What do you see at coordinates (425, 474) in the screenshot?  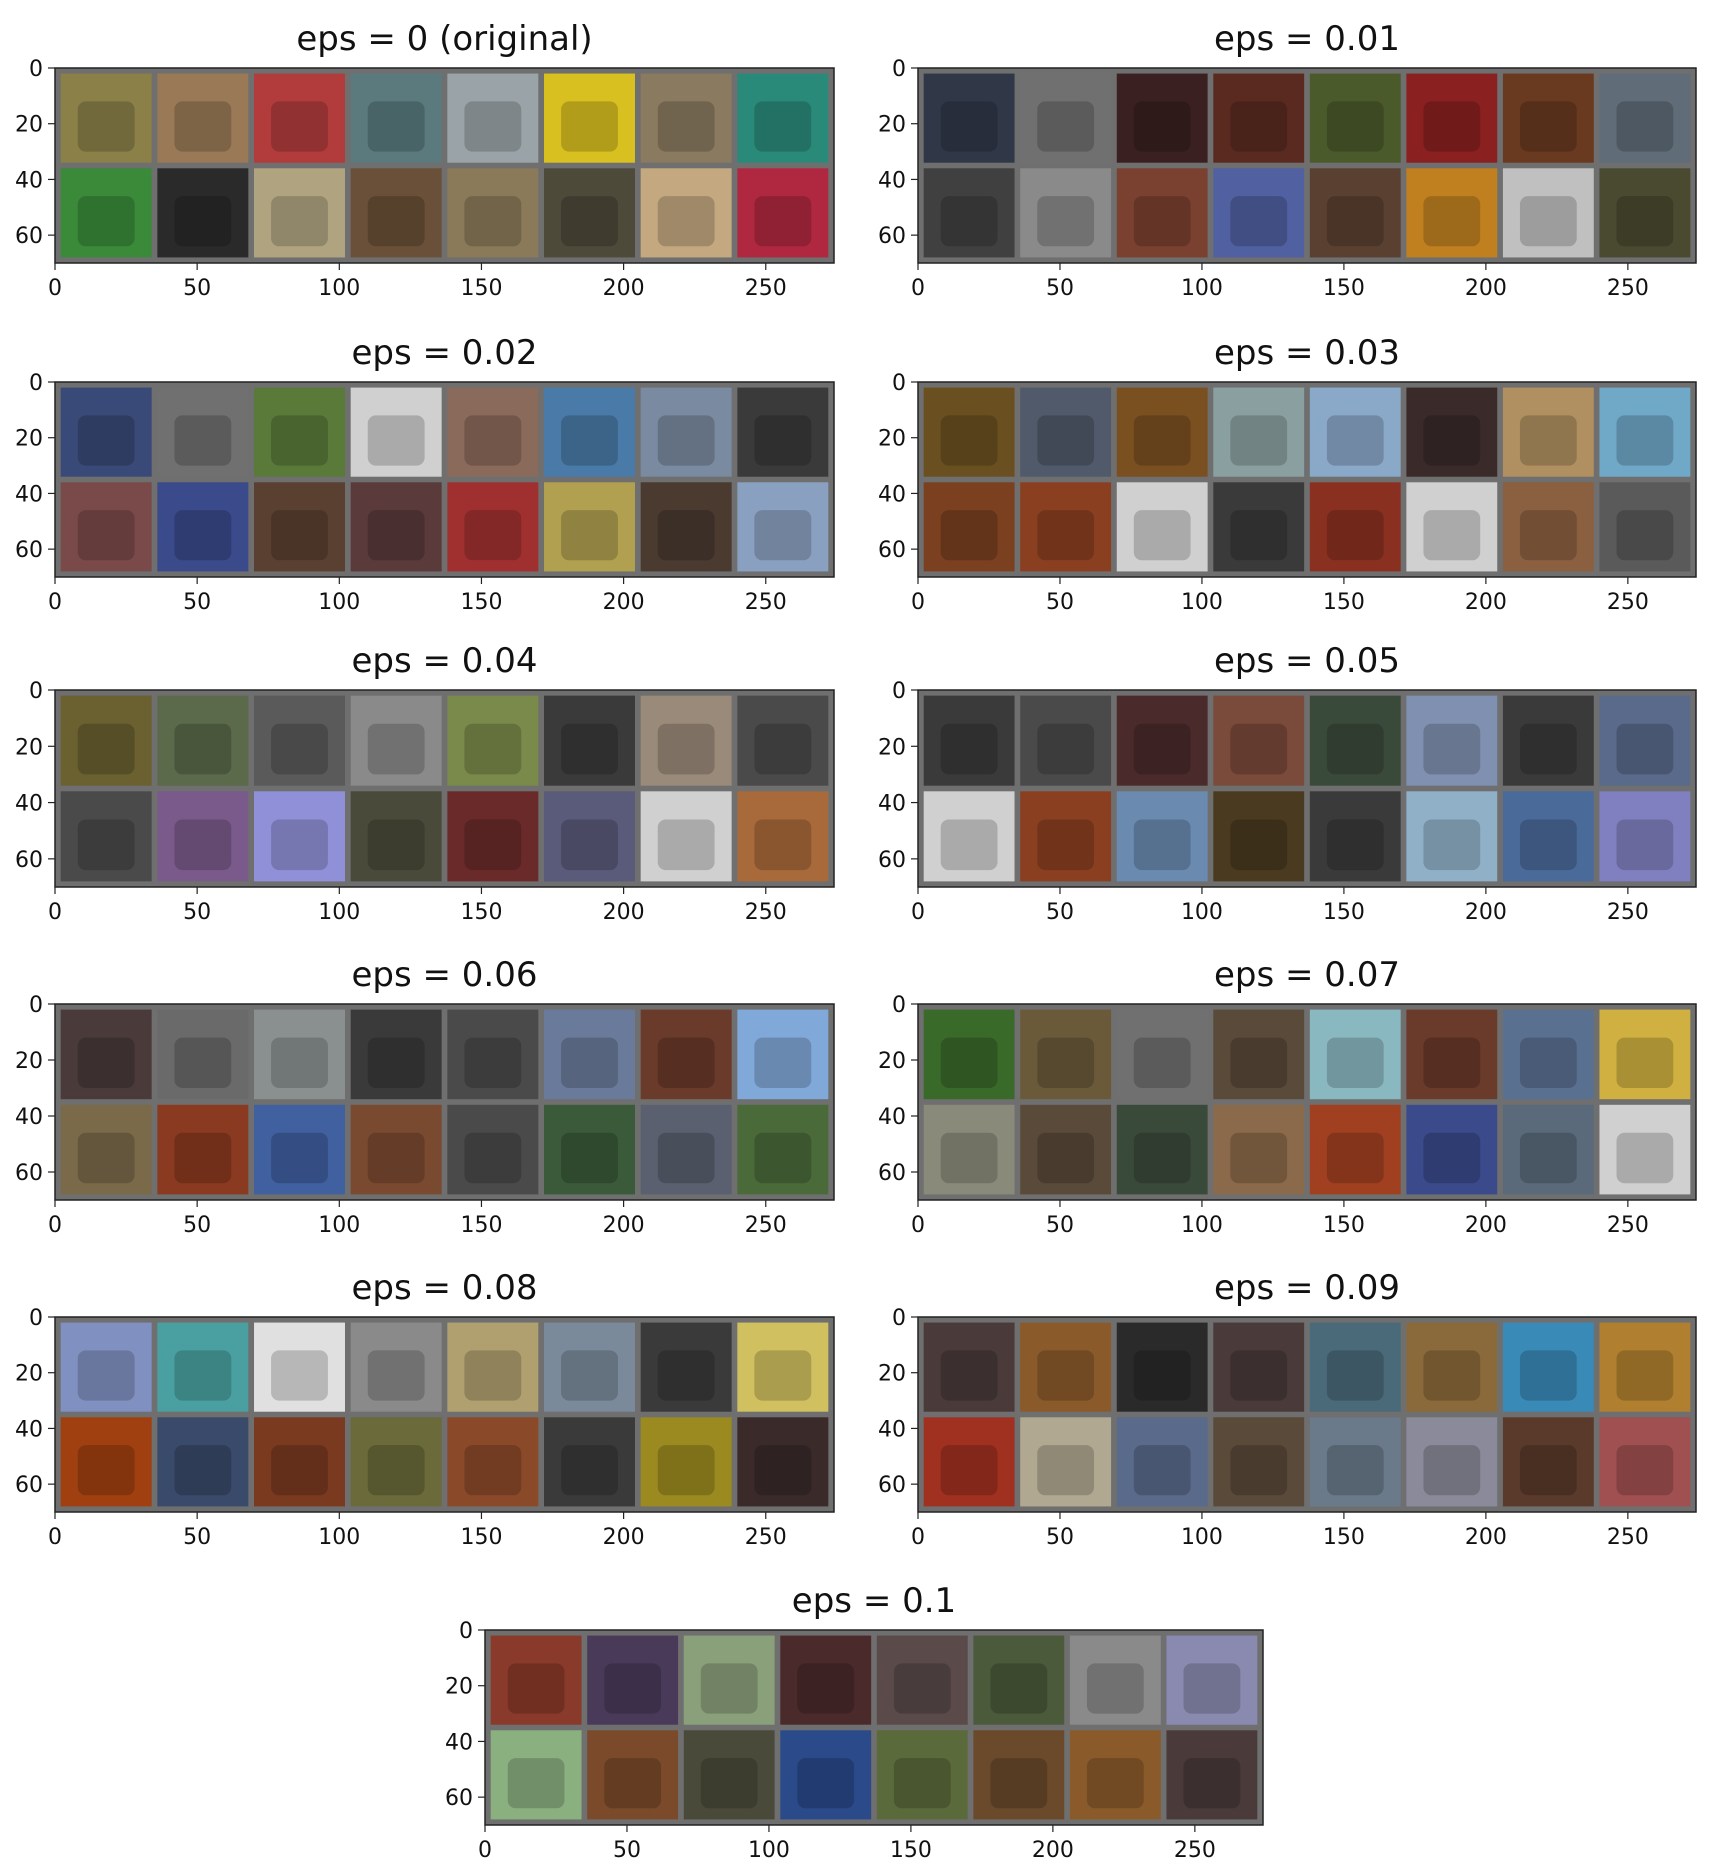 I see `subplot-2: eps = 0.02 0 50 100 150 200 250 0 20 40 60` at bounding box center [425, 474].